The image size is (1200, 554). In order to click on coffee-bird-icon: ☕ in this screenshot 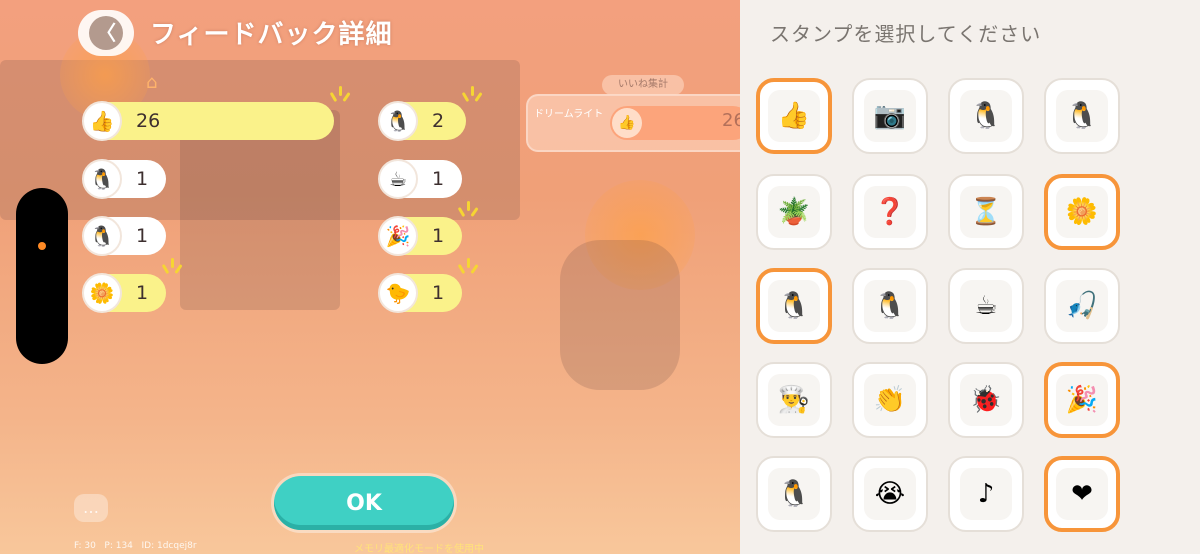, I will do `click(986, 306)`.